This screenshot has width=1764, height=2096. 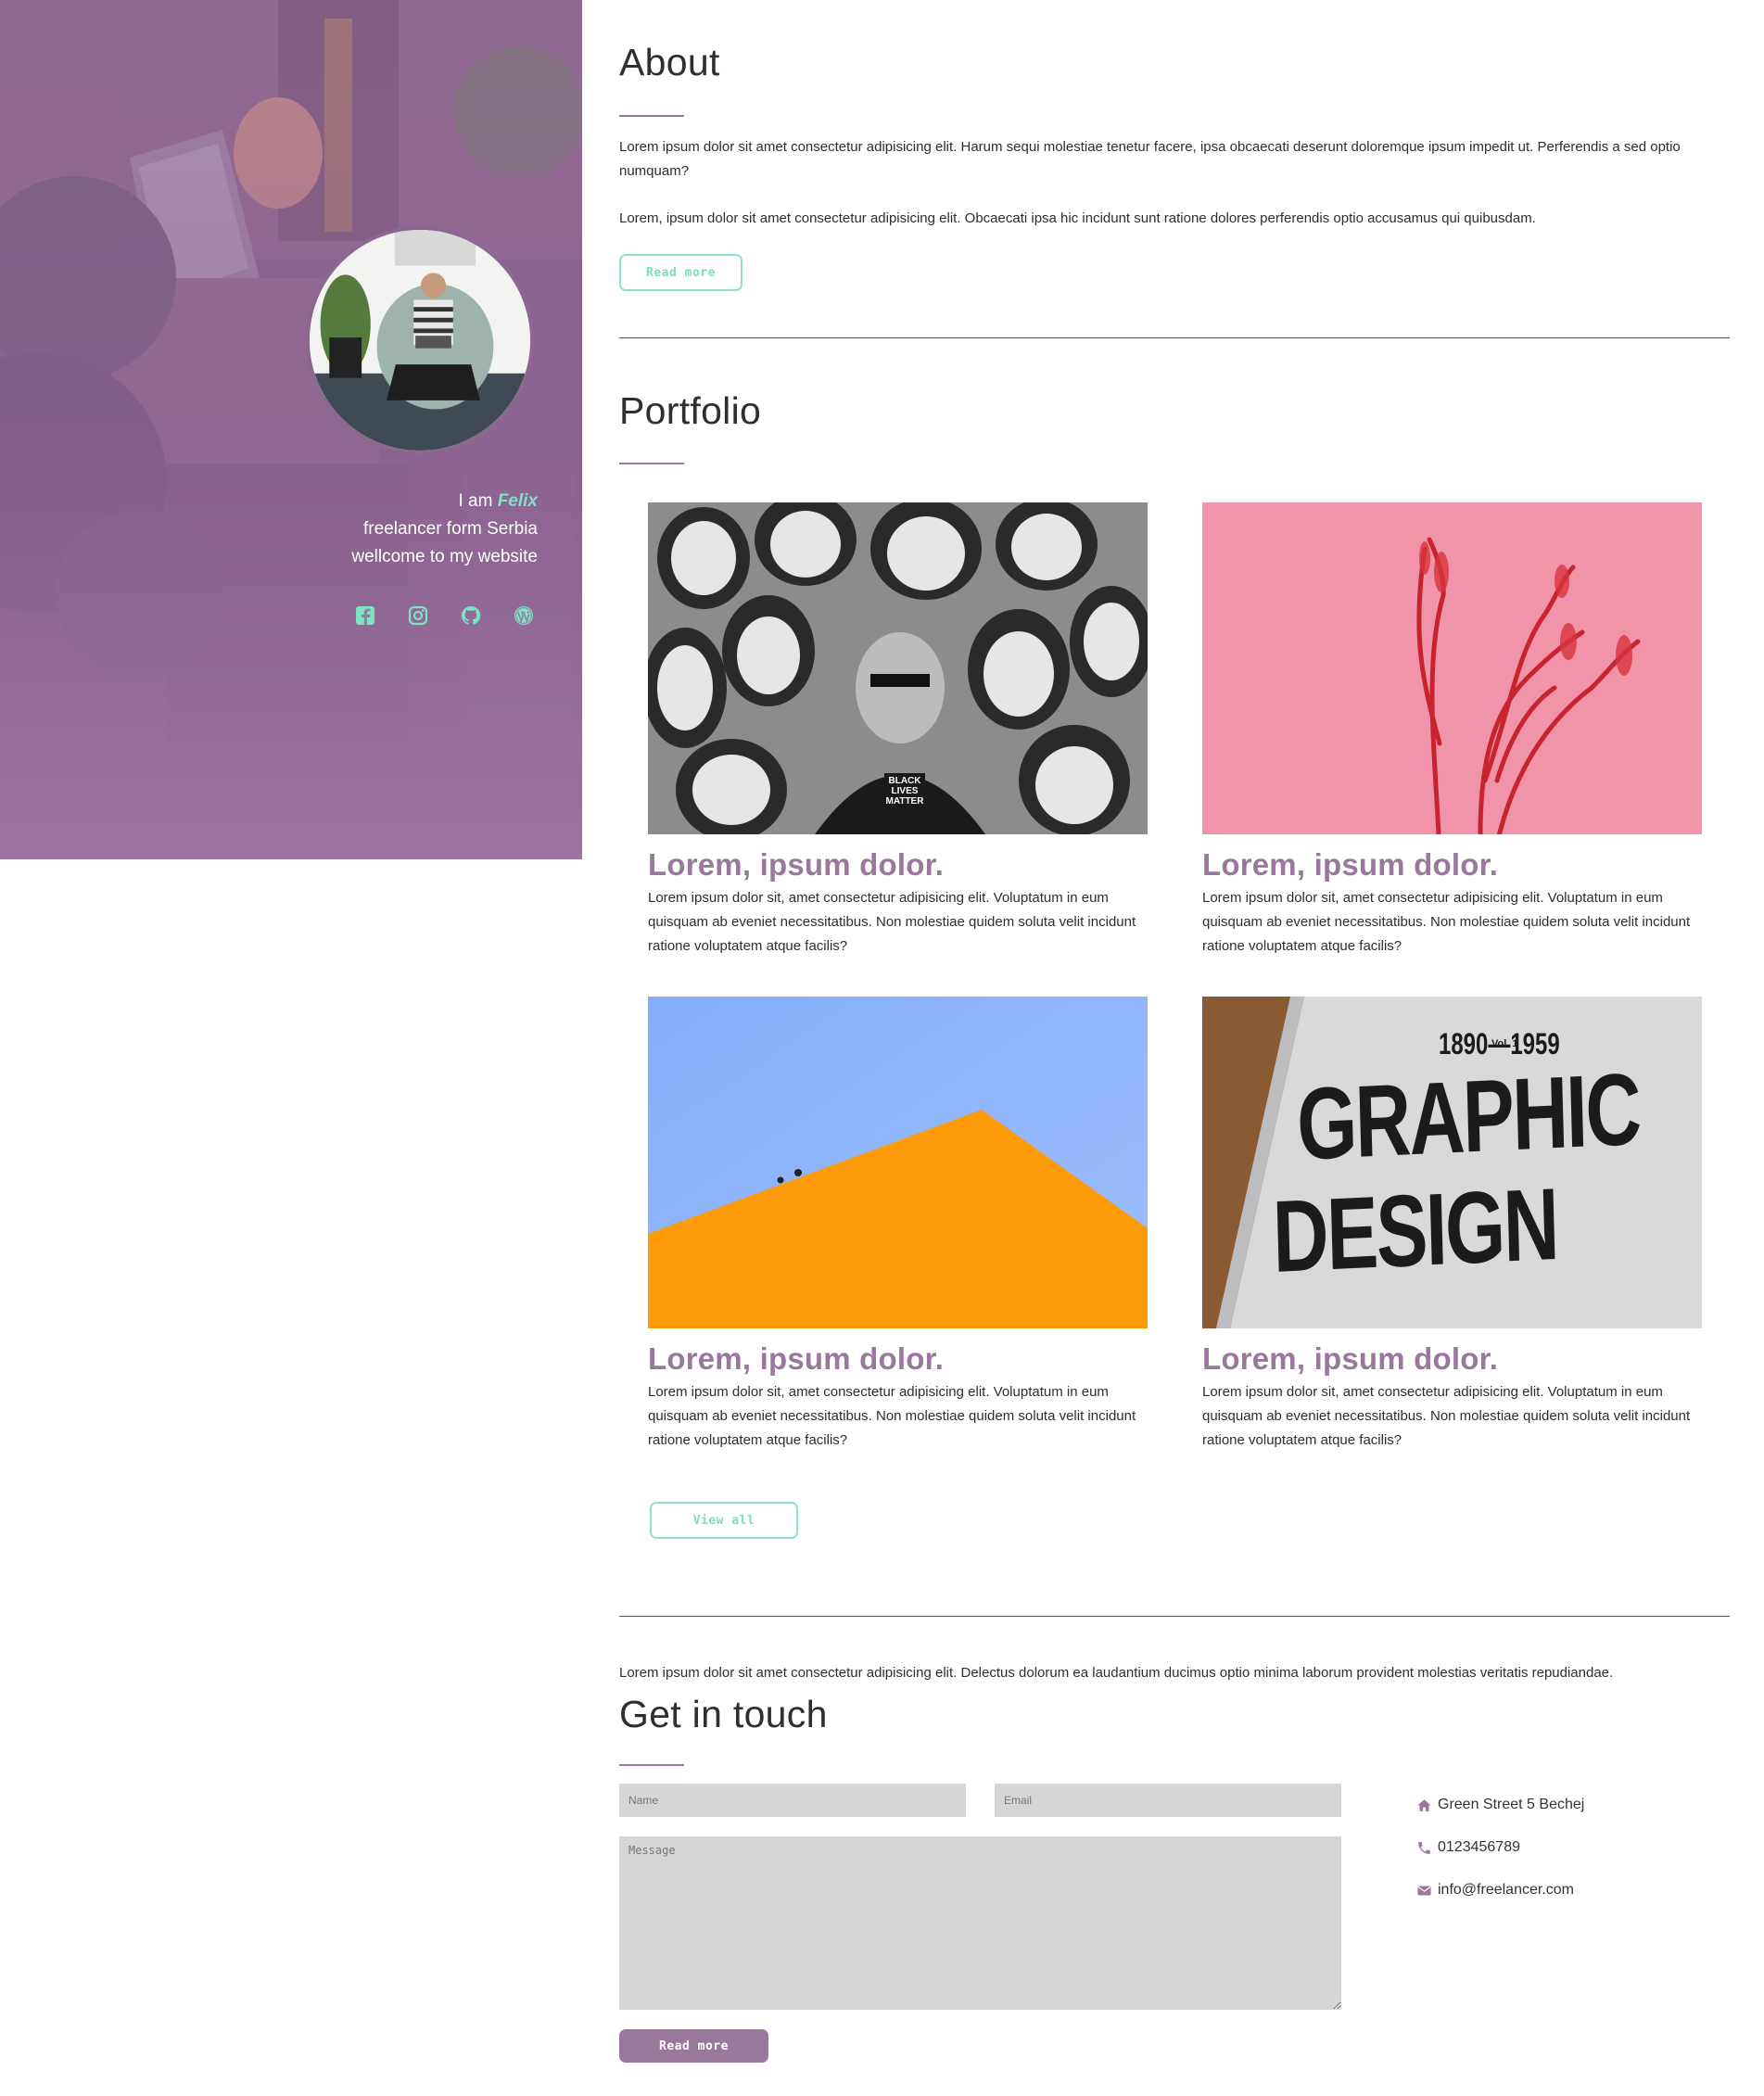 What do you see at coordinates (723, 1714) in the screenshot?
I see `contact-heading: Get in touch` at bounding box center [723, 1714].